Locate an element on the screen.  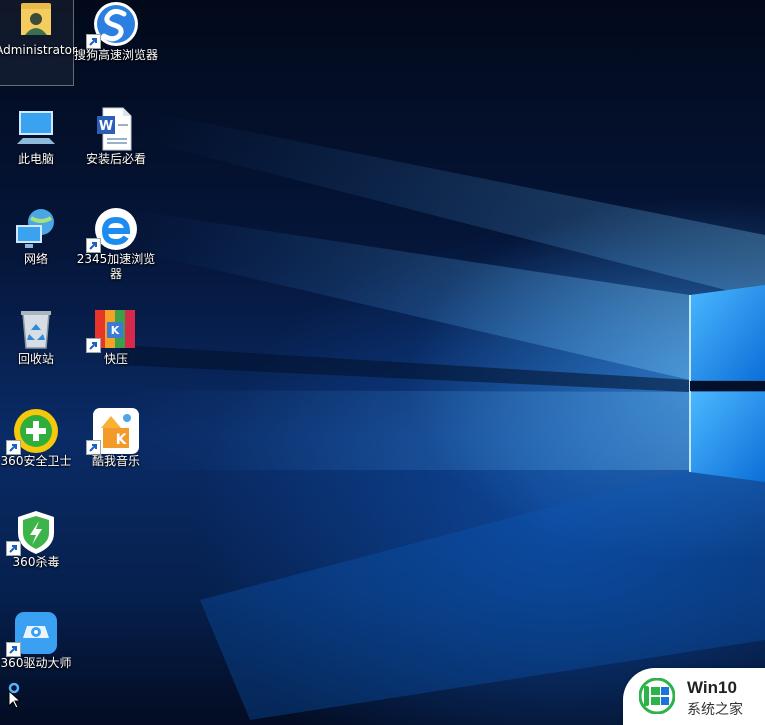
win10-logo-icon is located at coordinates (657, 696).